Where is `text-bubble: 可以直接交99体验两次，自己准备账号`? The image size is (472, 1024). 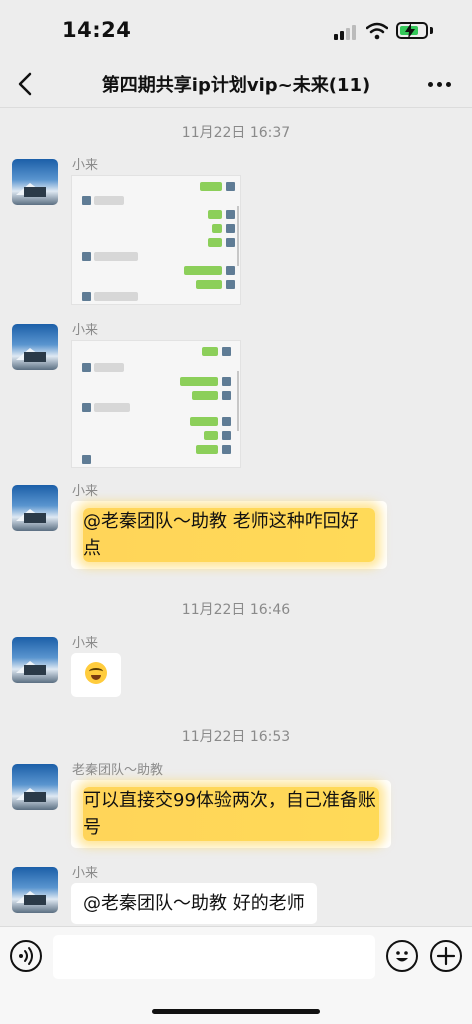
text-bubble: 可以直接交99体验两次，自己准备账号 is located at coordinates (231, 814).